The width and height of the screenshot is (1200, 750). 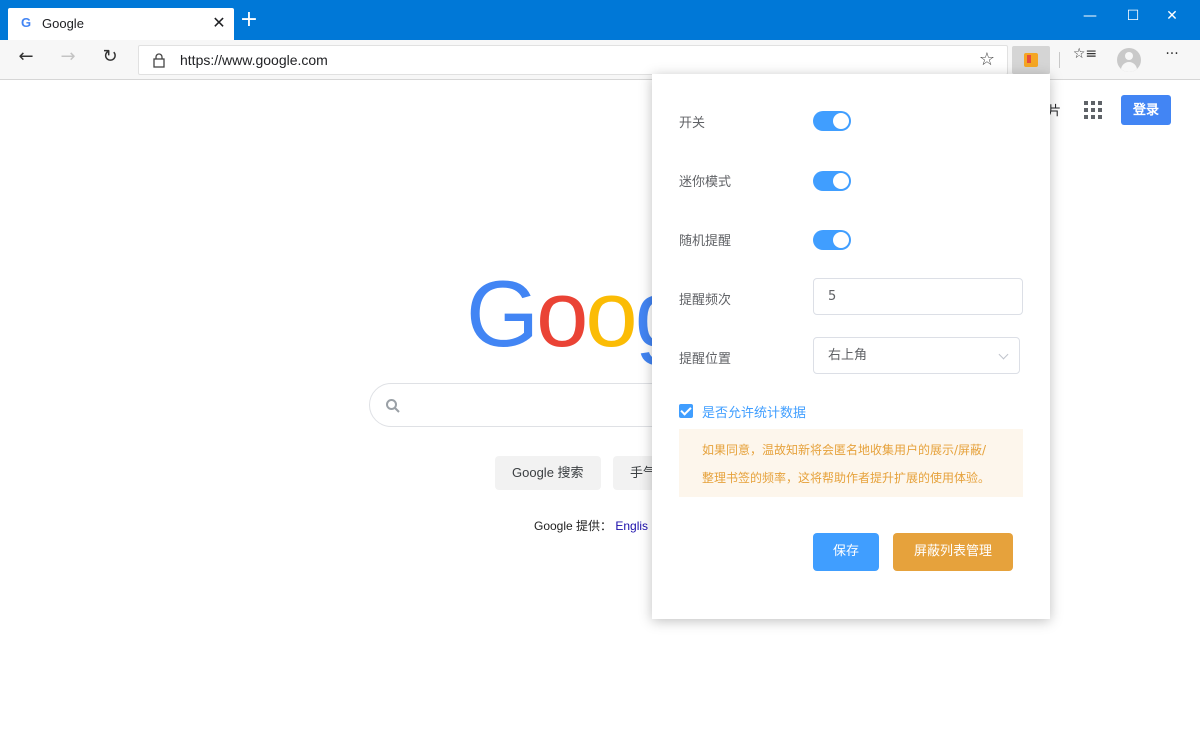 What do you see at coordinates (1172, 16) in the screenshot?
I see `window-close-button: ✕` at bounding box center [1172, 16].